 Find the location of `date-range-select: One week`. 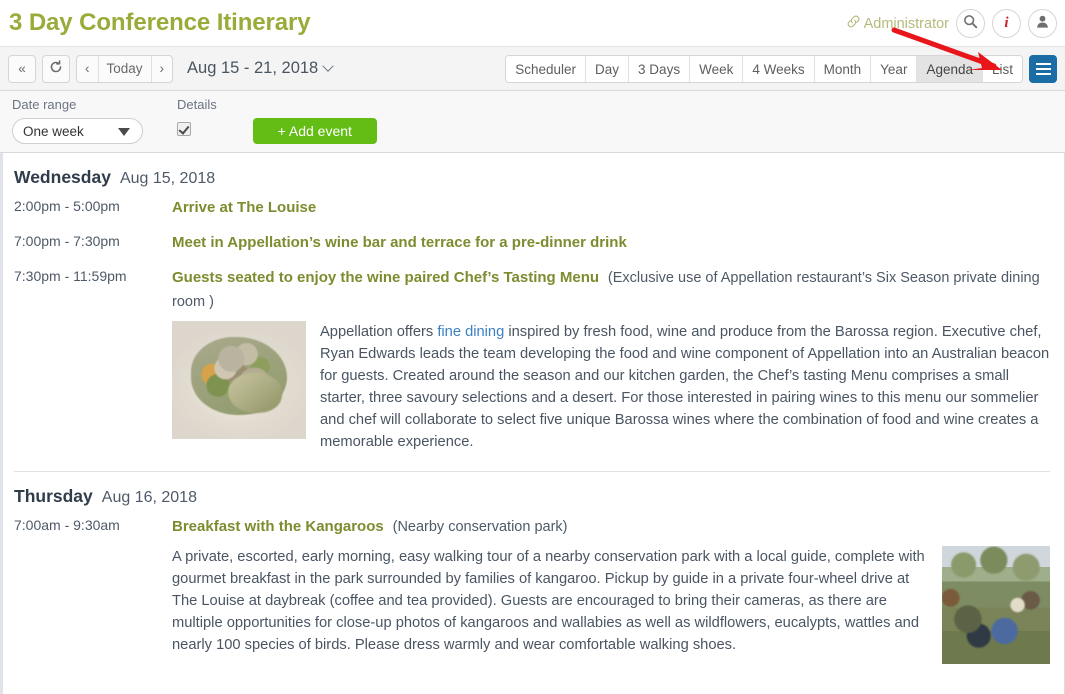

date-range-select: One week is located at coordinates (77, 131).